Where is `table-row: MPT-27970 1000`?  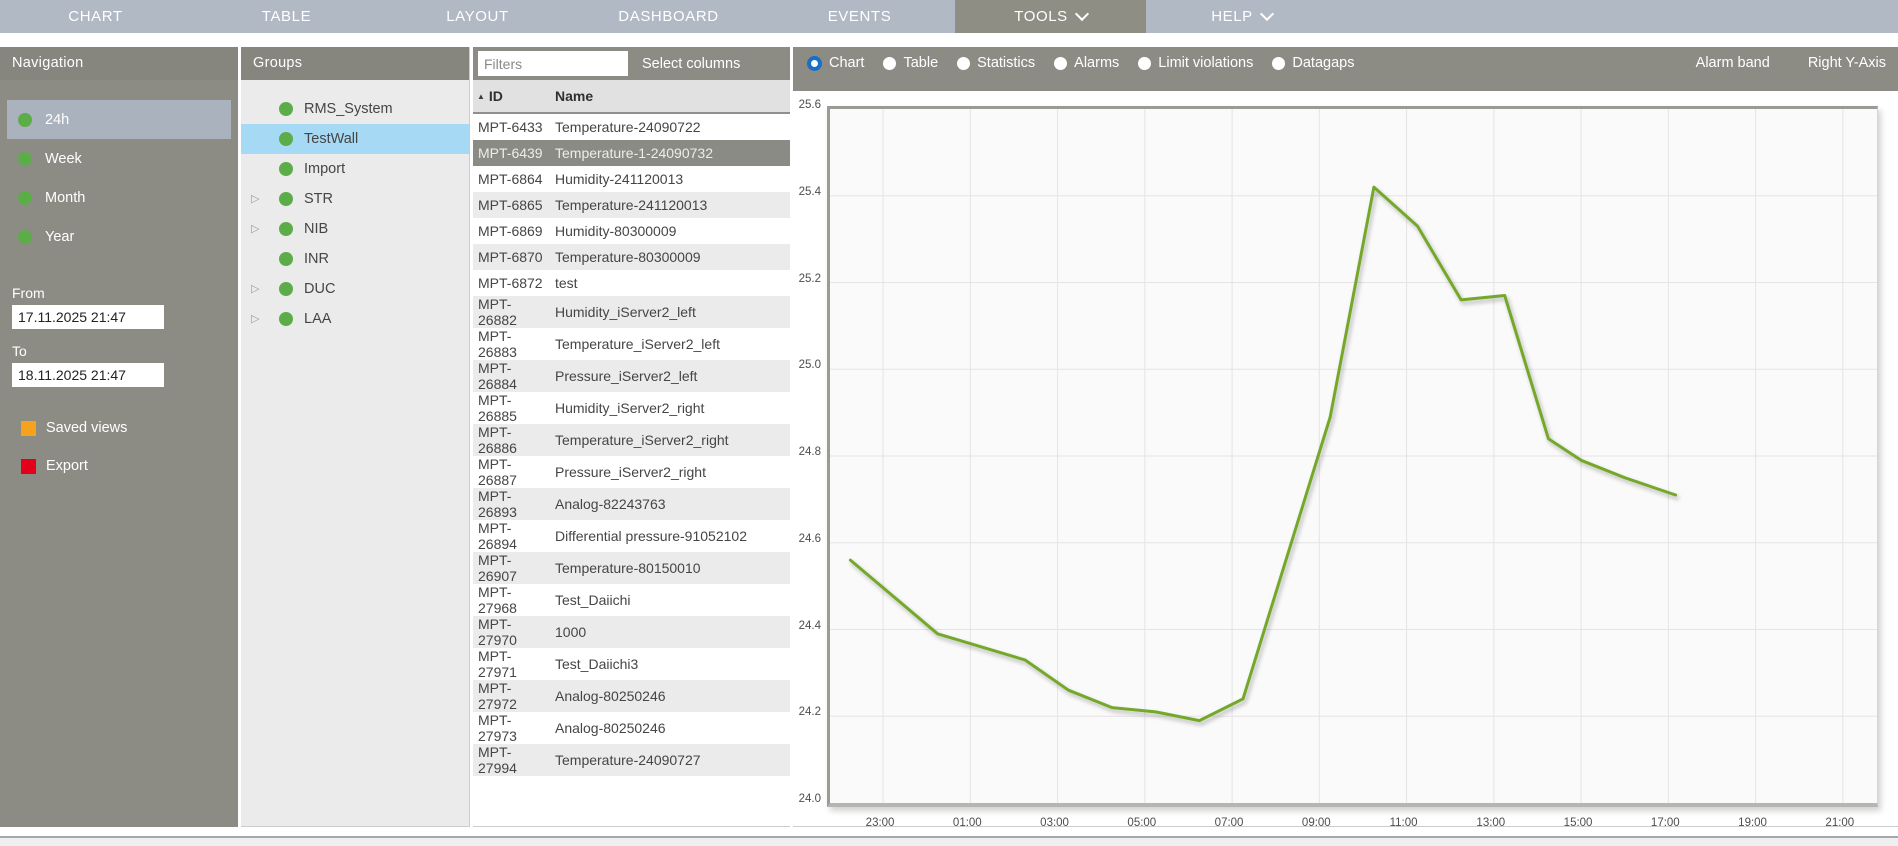 table-row: MPT-27970 1000 is located at coordinates (631, 632).